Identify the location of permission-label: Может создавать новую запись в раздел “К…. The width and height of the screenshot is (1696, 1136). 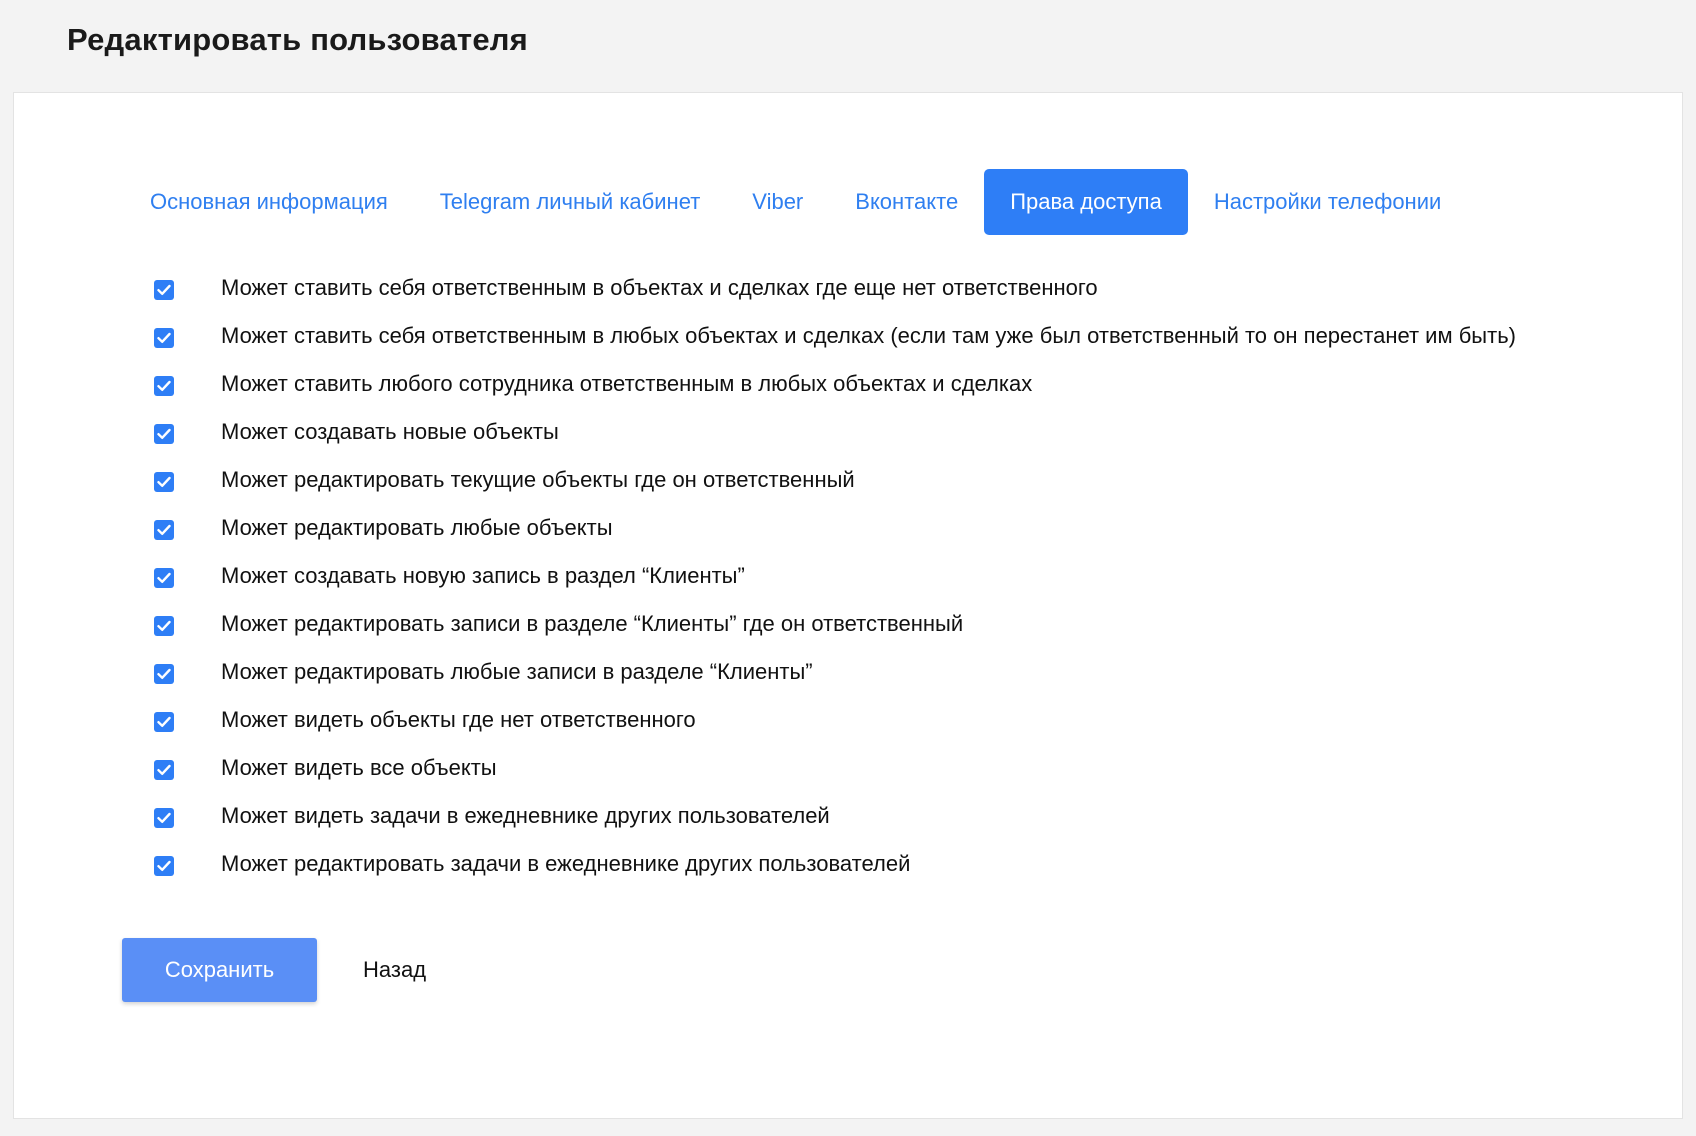
(483, 575).